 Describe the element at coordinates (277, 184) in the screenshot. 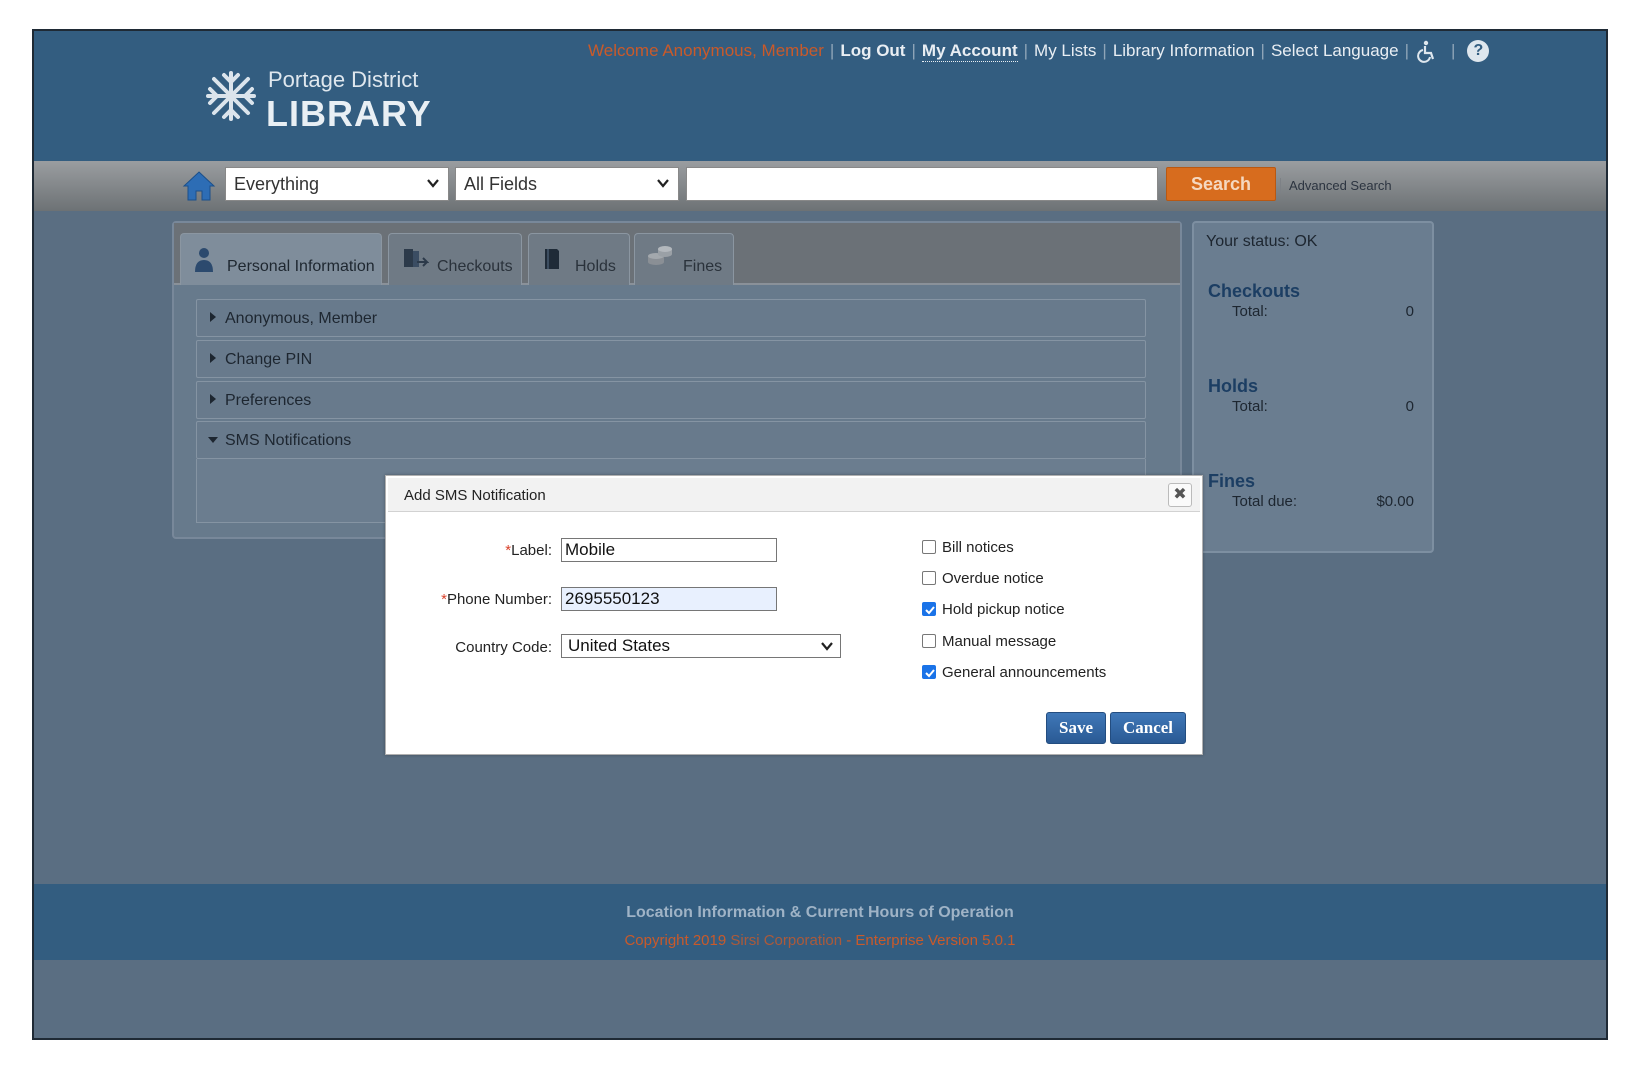

I see `search-scope-value: Everything` at that location.